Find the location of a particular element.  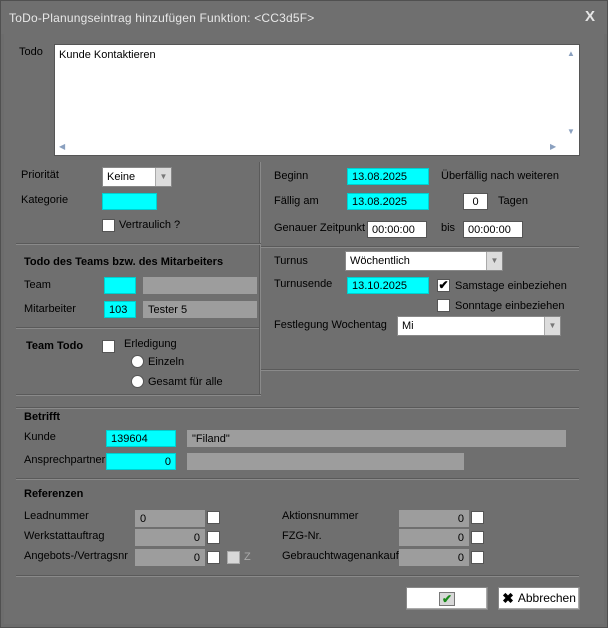

mitarbeiter-id-field: 103 is located at coordinates (120, 309).